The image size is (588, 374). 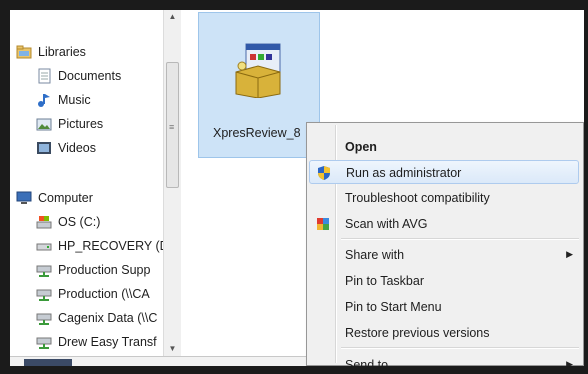 What do you see at coordinates (444, 307) in the screenshot?
I see `menu-item-pin-to-start-menu: Pin to Start Menu` at bounding box center [444, 307].